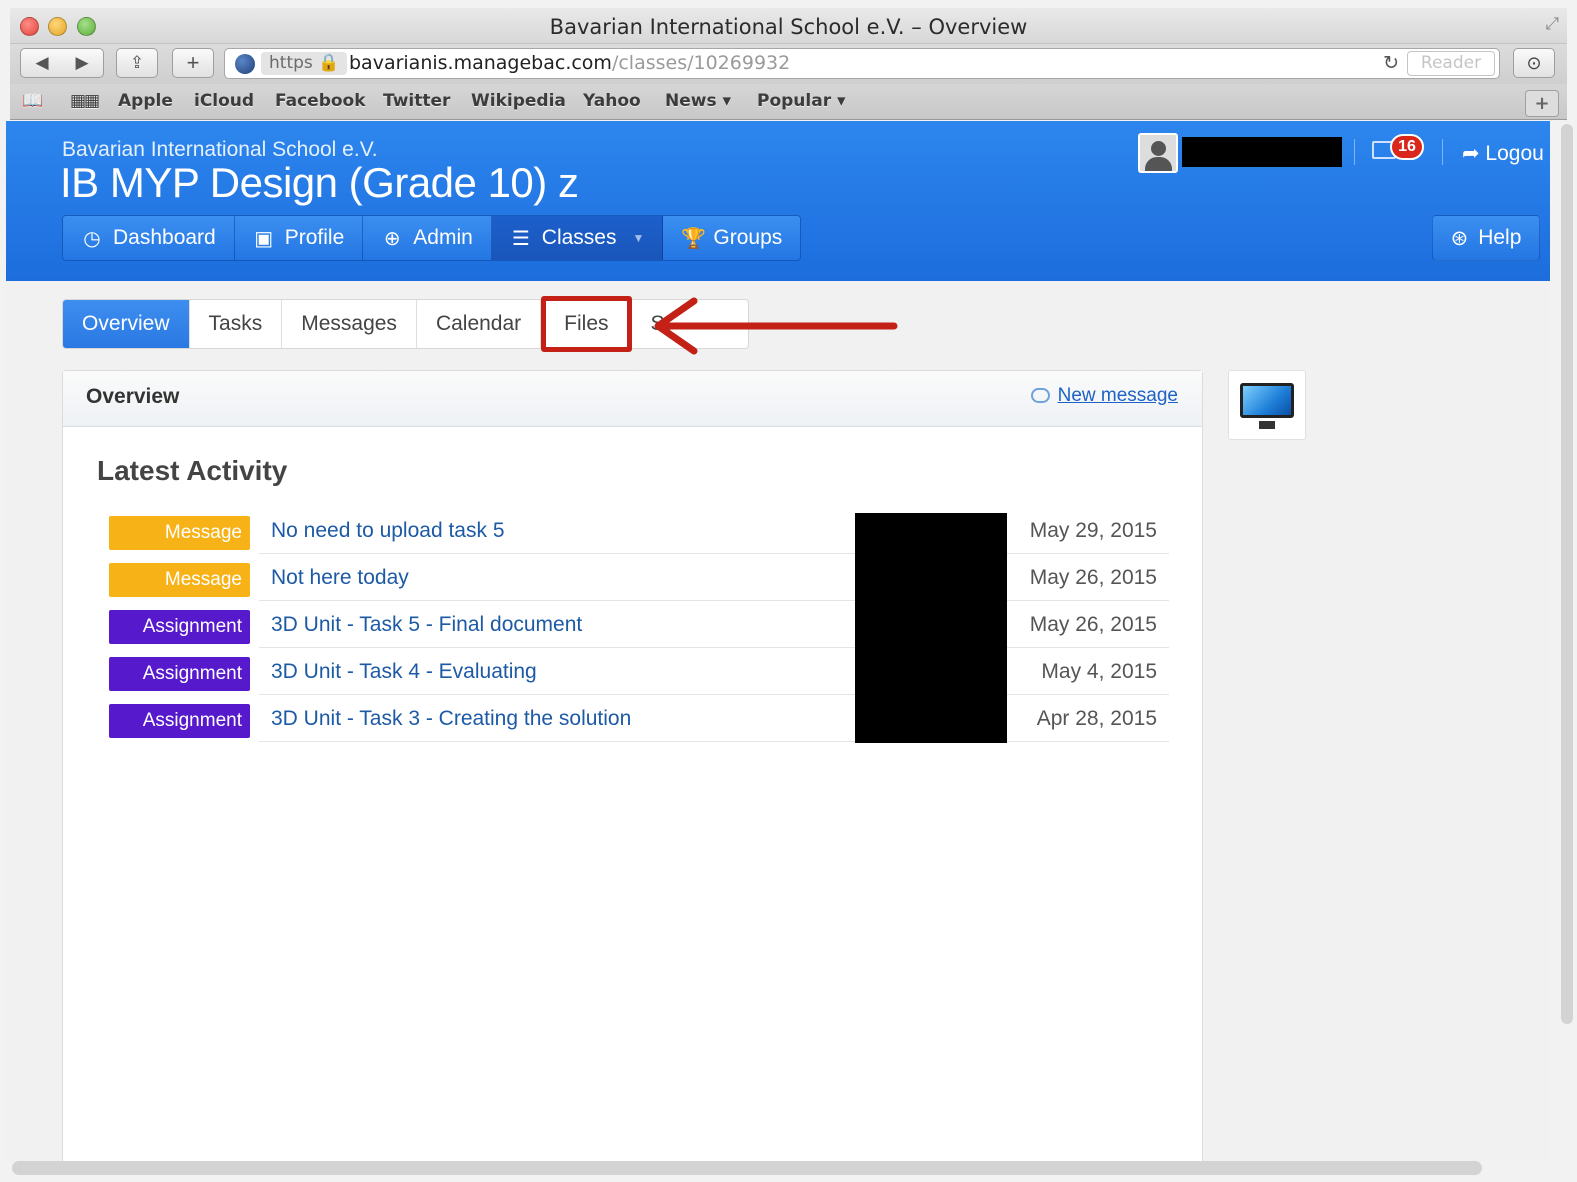 The width and height of the screenshot is (1577, 1182). Describe the element at coordinates (801, 101) in the screenshot. I see `bookmark-popular-menu: Popular ▾` at that location.